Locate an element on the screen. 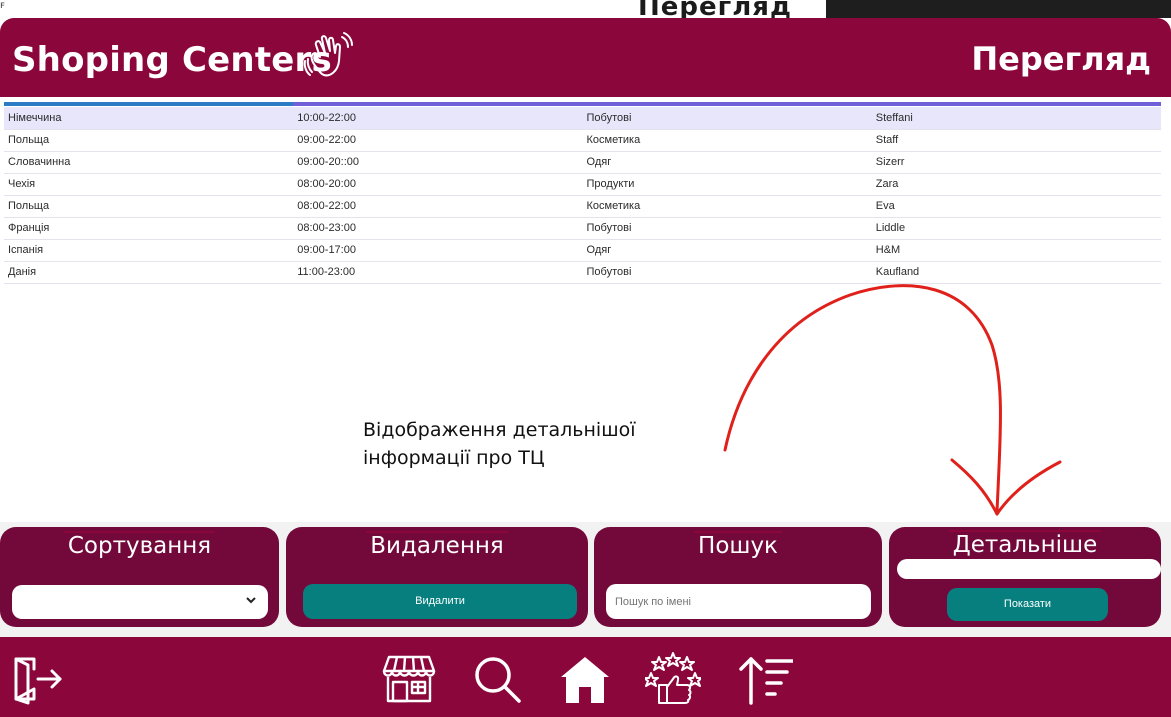 Image resolution: width=1171 pixels, height=717 pixels. corner-glyph: ꜰ is located at coordinates (2, 5).